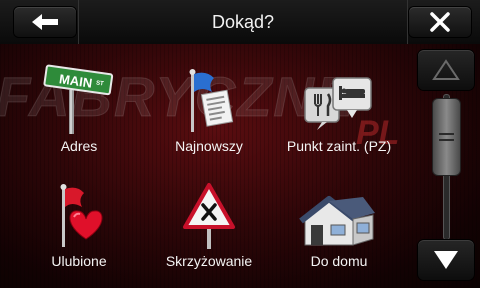 The width and height of the screenshot is (480, 288). What do you see at coordinates (243, 22) in the screenshot?
I see `page-title: Dokąd?` at bounding box center [243, 22].